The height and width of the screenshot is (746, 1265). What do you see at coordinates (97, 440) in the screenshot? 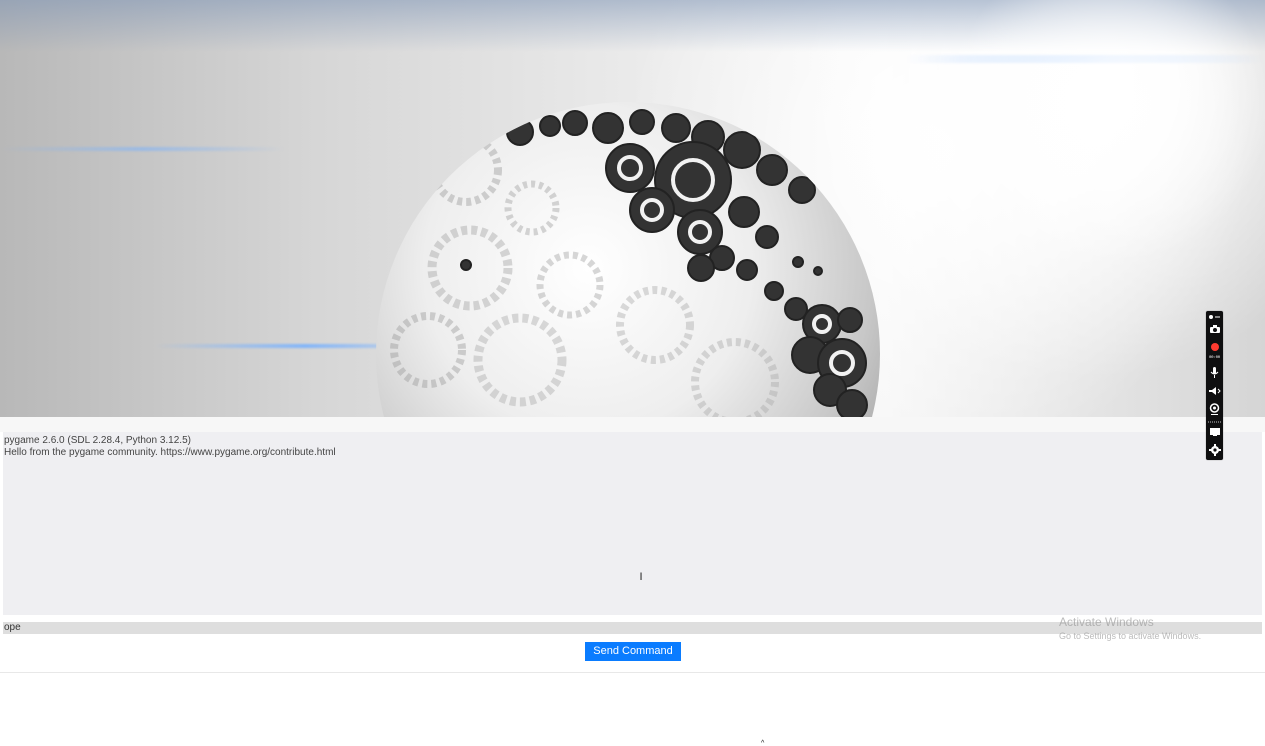
I see `console-line: pygame 2.6.0 (SDL 2.28.4, Python 3.12.5)` at bounding box center [97, 440].